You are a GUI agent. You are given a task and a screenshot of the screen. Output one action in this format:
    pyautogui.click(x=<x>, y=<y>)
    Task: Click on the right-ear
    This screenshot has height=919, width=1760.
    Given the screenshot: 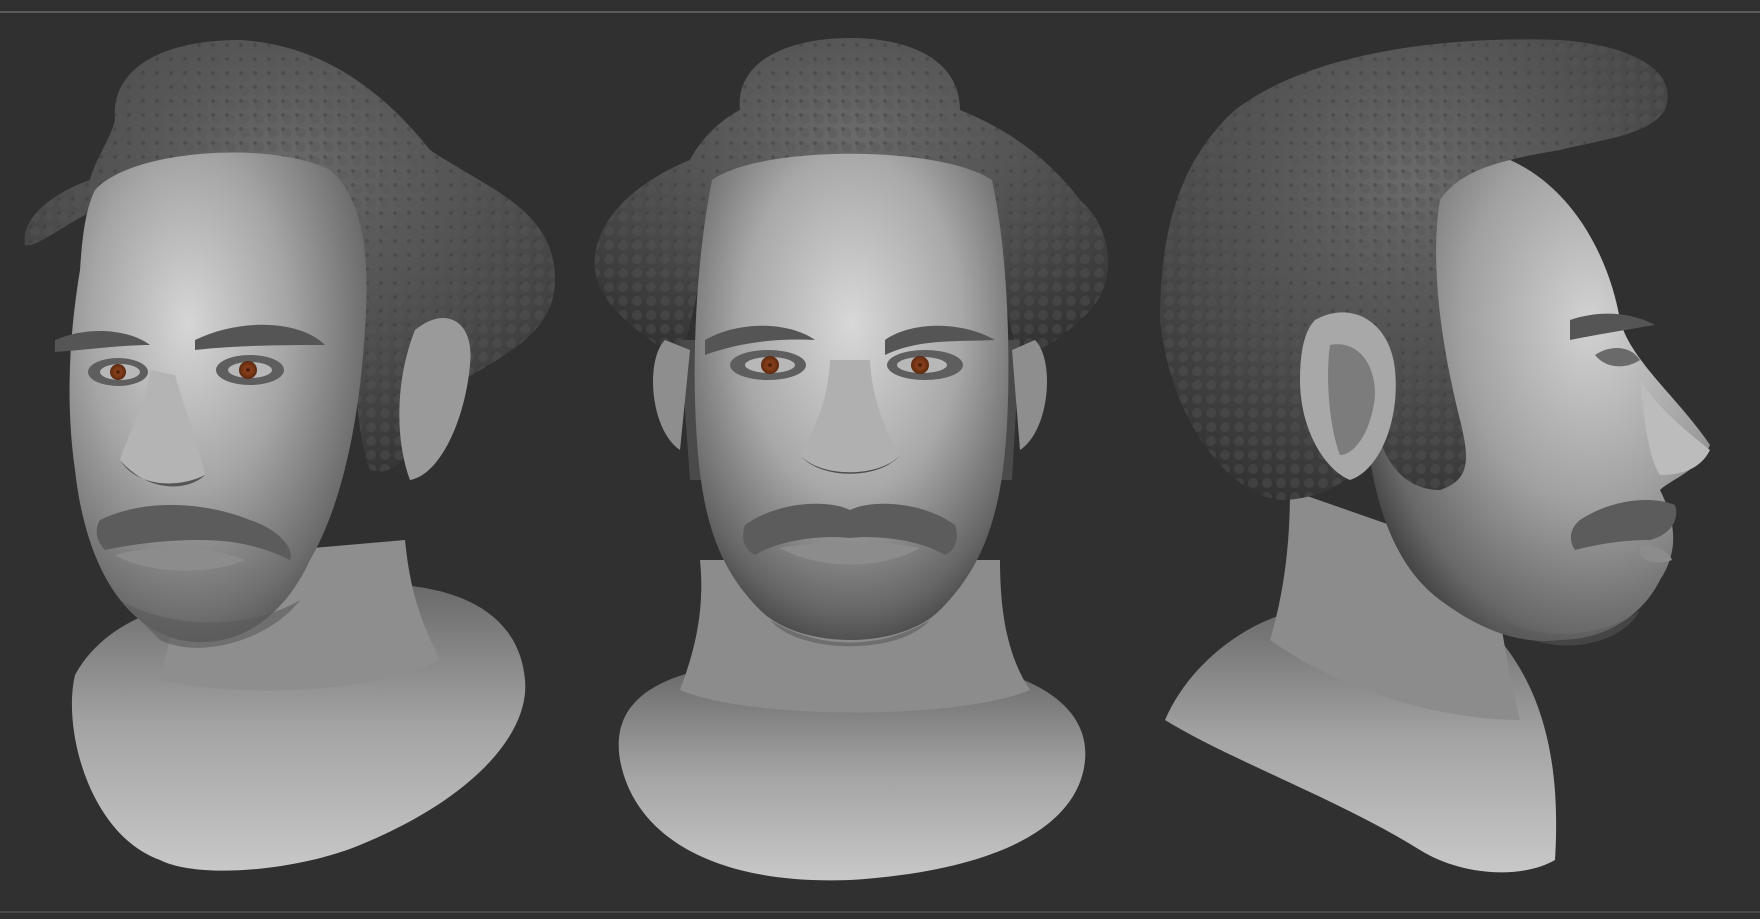 What is the action you would take?
    pyautogui.click(x=1029, y=395)
    